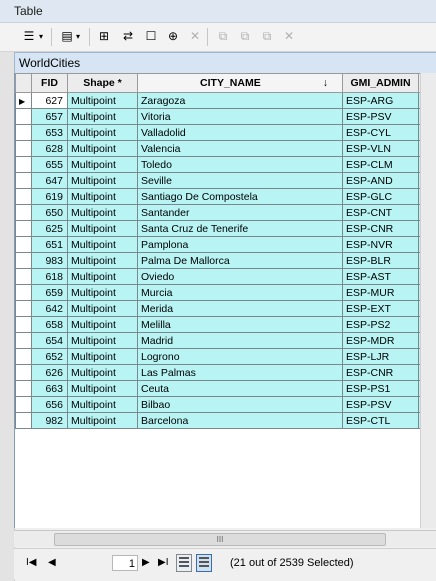 The height and width of the screenshot is (581, 436). I want to click on table-row: 650MultipointSantanderESP-CNTCa, so click(225, 212).